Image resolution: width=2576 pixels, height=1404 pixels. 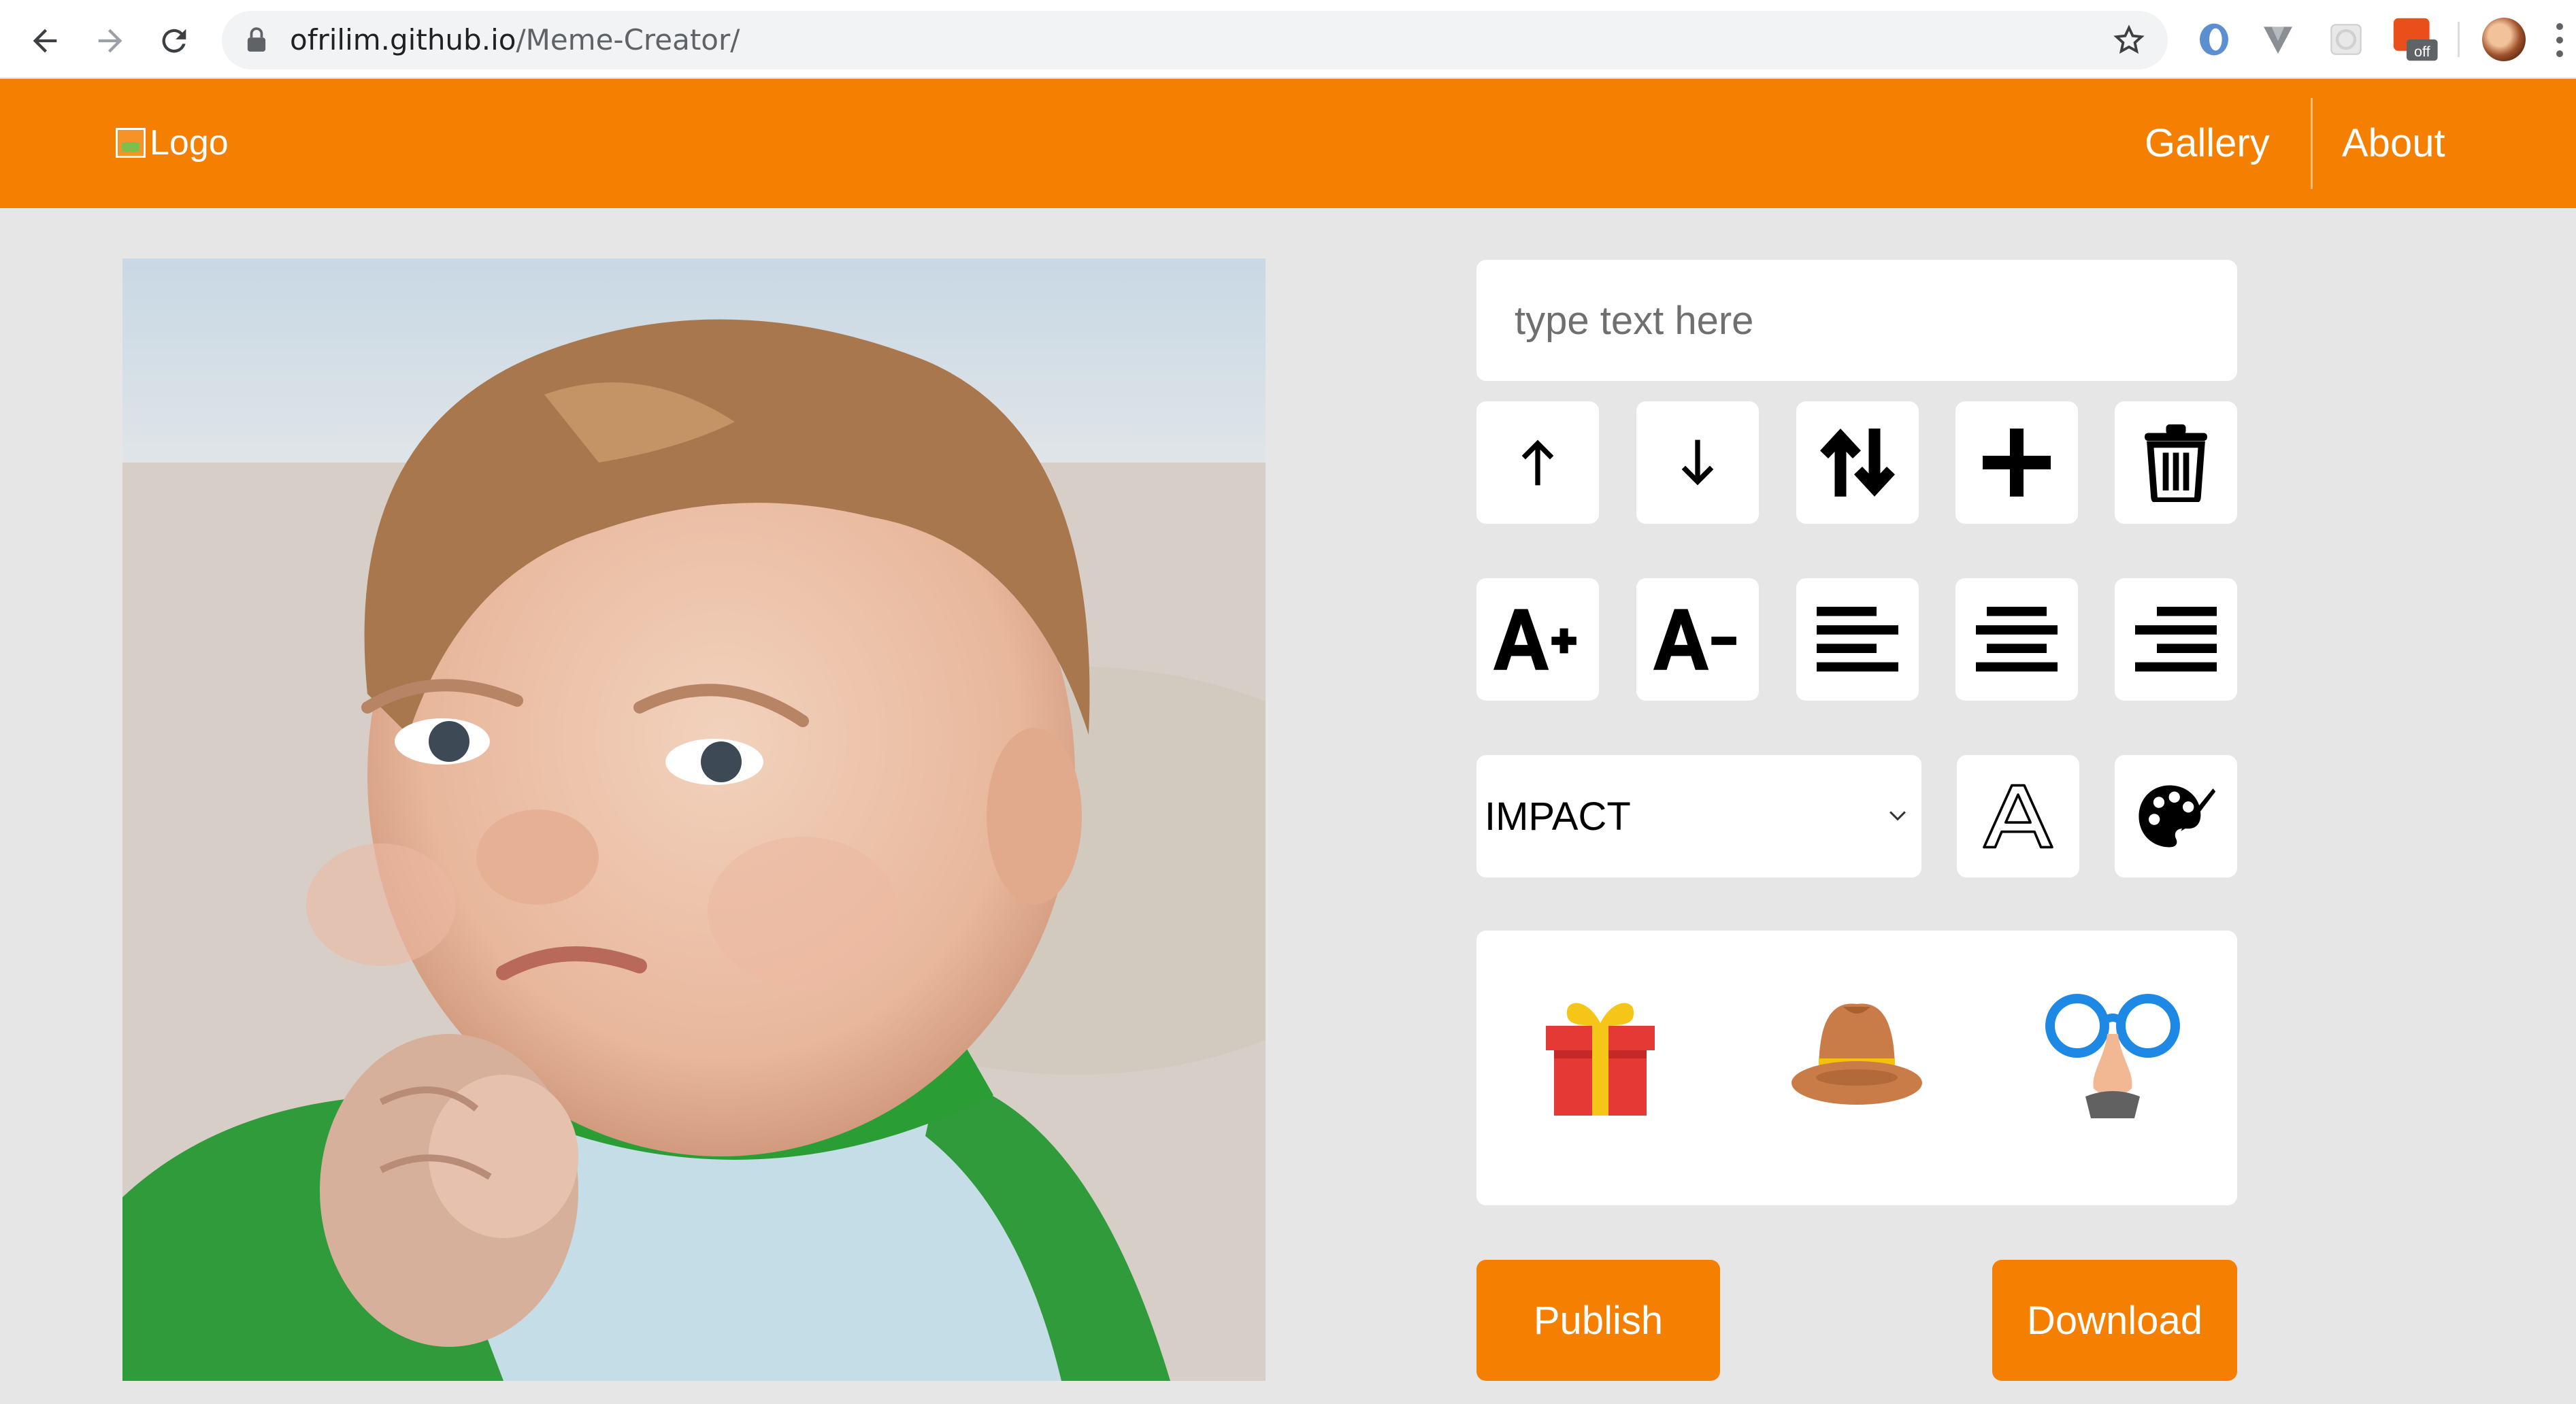 What do you see at coordinates (1600, 1056) in the screenshot?
I see `gift-icon` at bounding box center [1600, 1056].